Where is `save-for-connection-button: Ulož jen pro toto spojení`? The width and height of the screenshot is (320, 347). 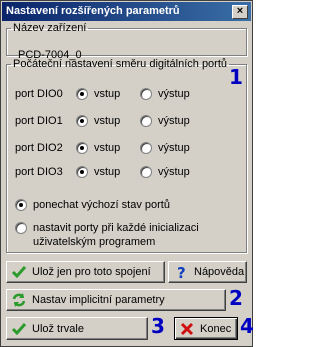
save-for-connection-button: Ulož jen pro toto spojení is located at coordinates (85, 272).